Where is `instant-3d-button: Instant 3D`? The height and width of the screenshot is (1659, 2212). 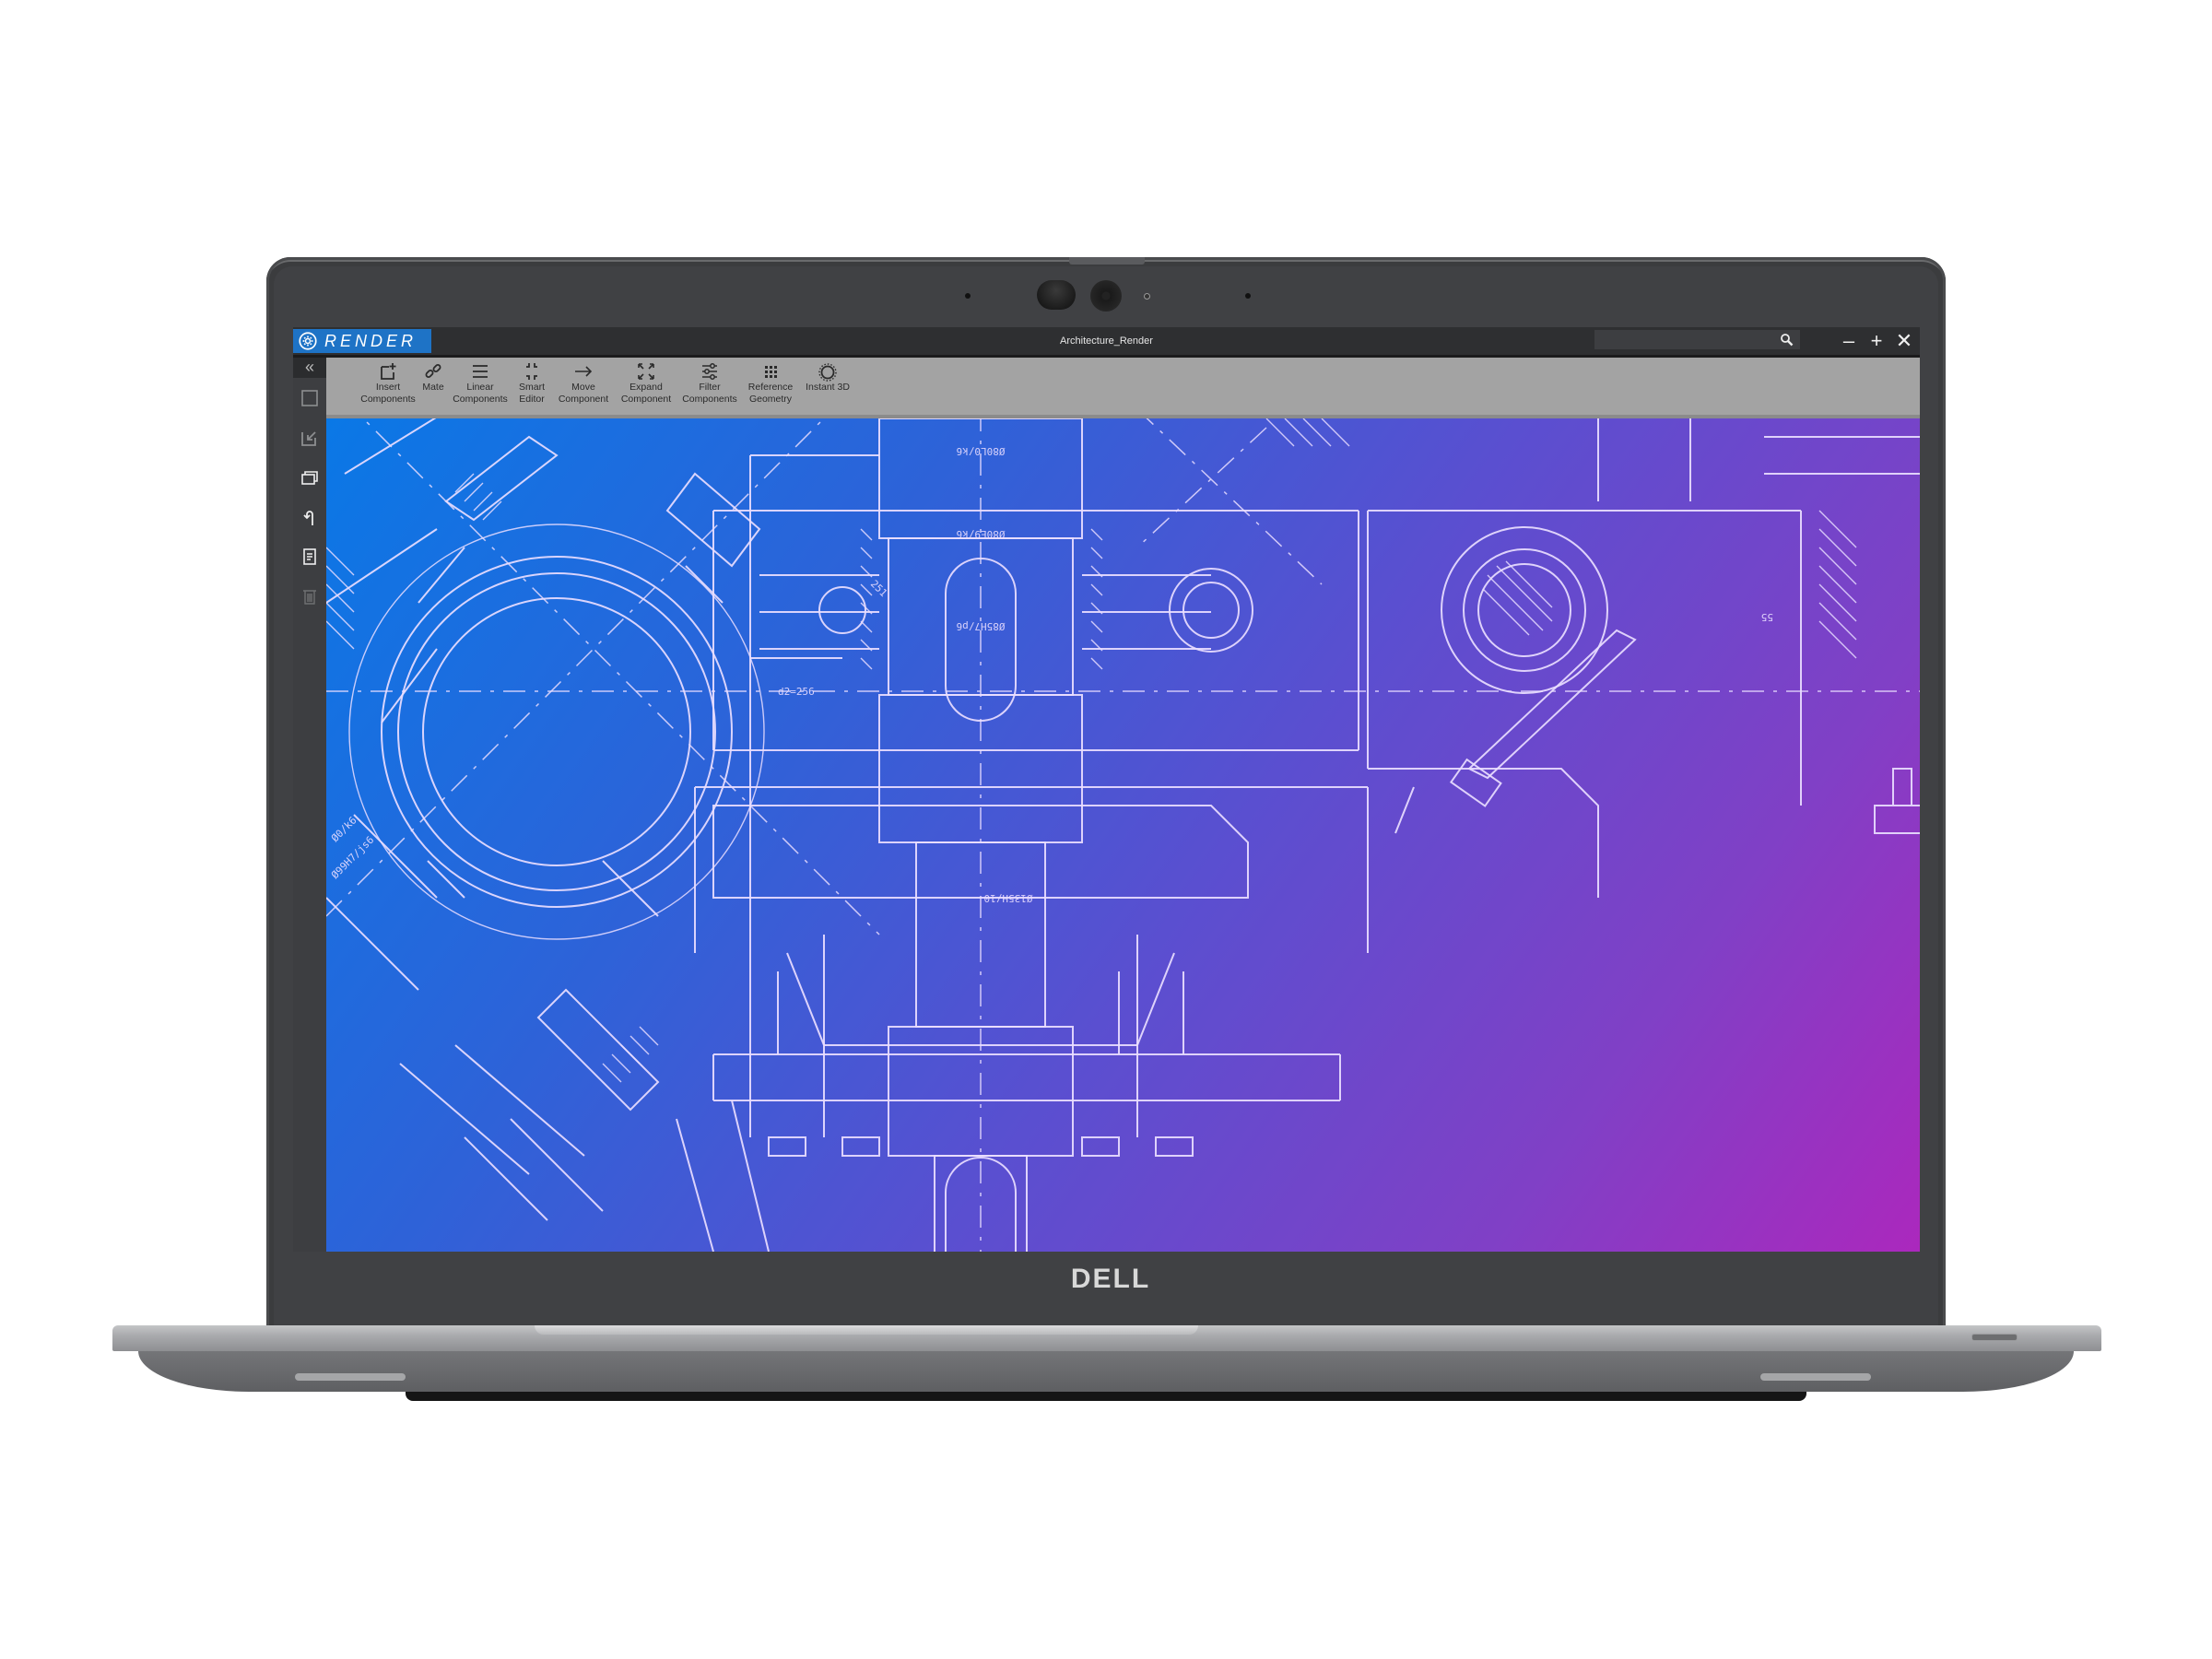
instant-3d-button: Instant 3D is located at coordinates (827, 376).